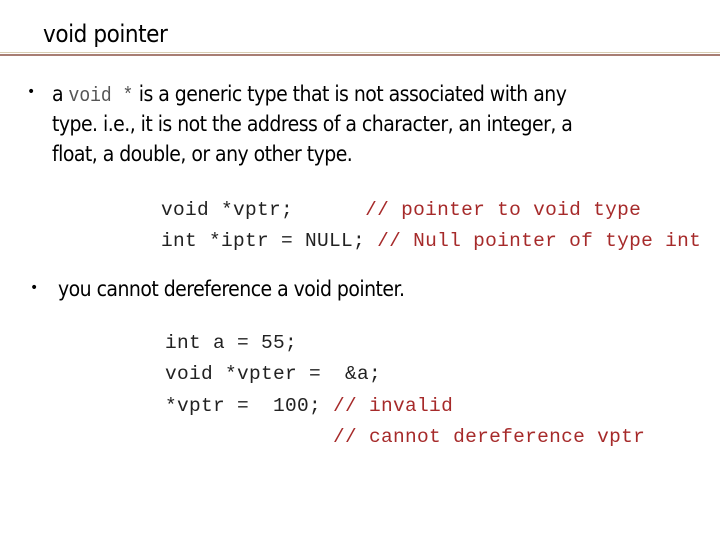 The image size is (720, 540). I want to click on code-comment: // cannot dereference vptr, so click(489, 437).